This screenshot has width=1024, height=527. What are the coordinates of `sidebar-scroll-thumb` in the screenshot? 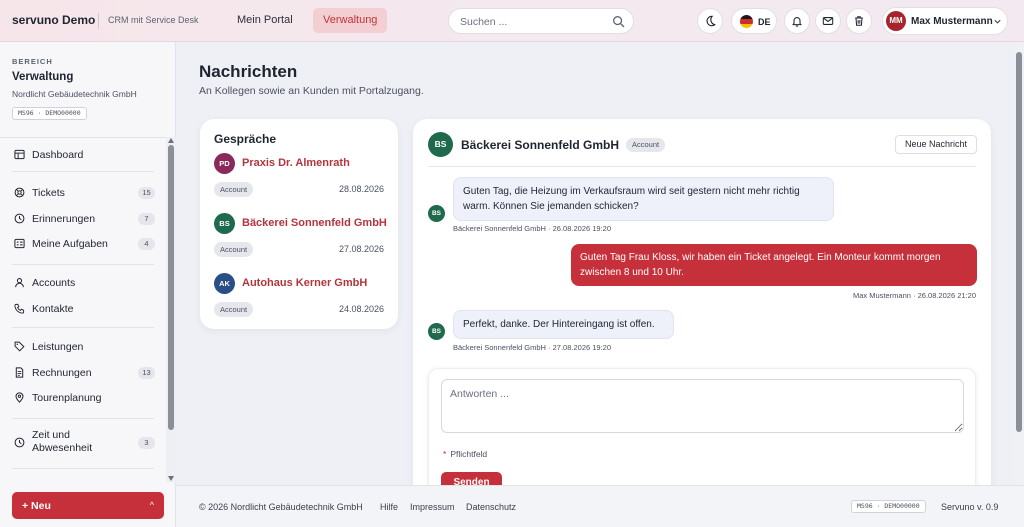 It's located at (171, 287).